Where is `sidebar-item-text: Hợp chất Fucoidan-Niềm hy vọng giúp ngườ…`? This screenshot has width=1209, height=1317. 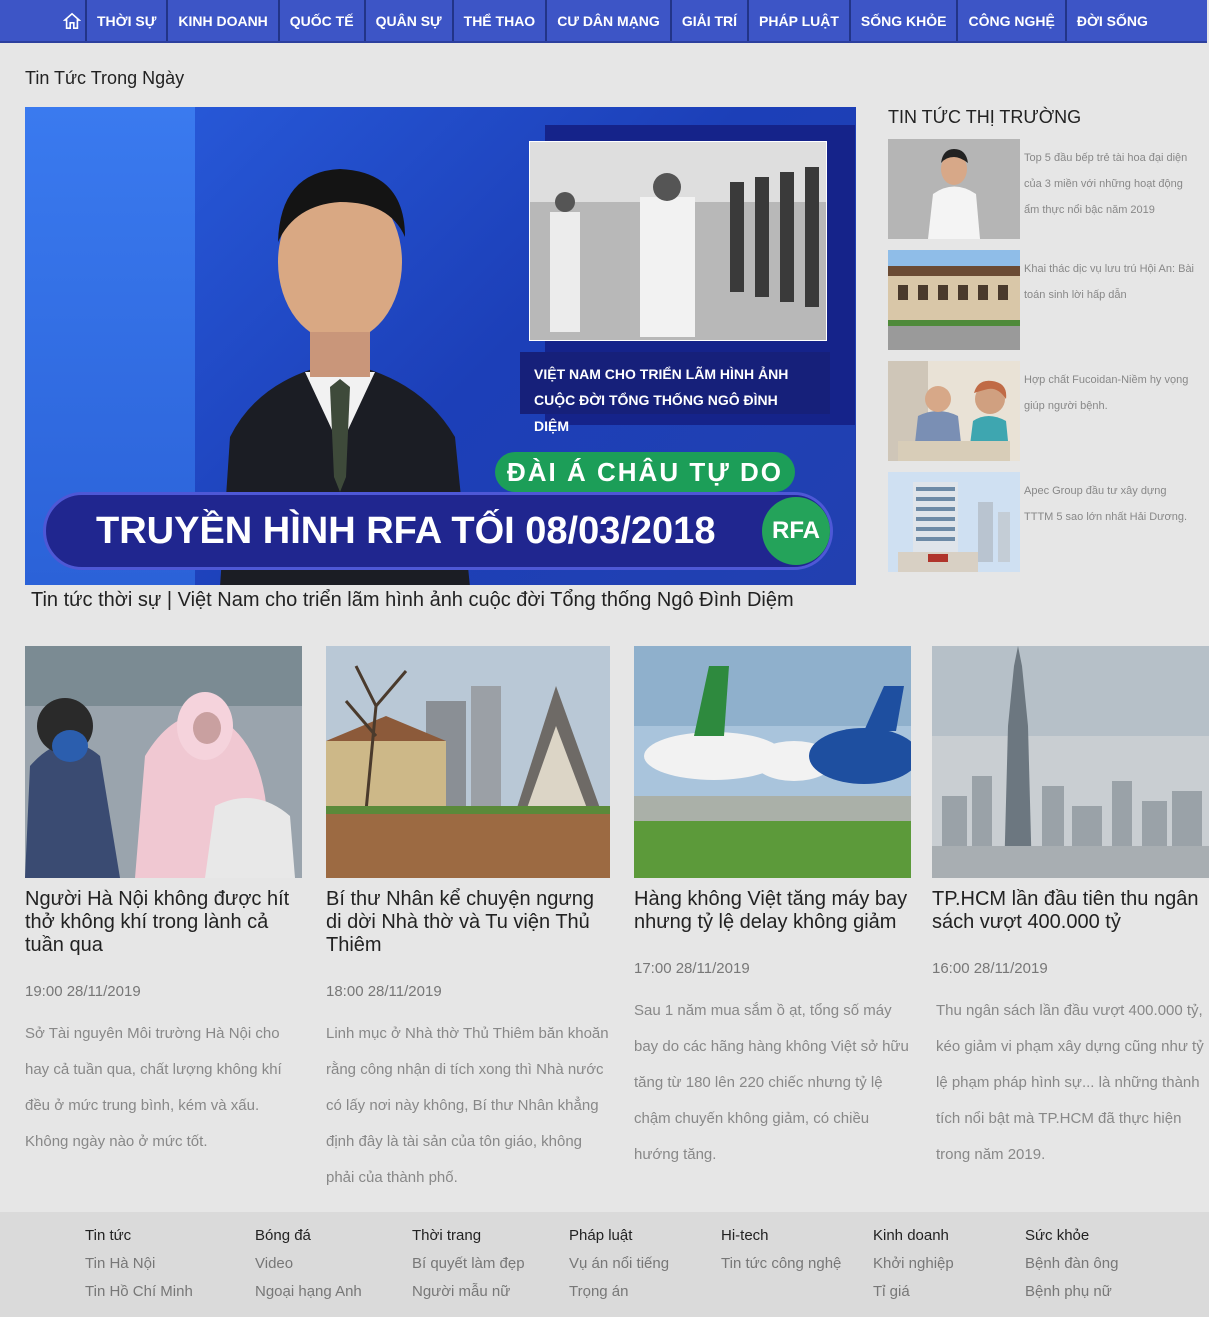 sidebar-item-text: Hợp chất Fucoidan-Niềm hy vọng giúp ngườ… is located at coordinates (1111, 393).